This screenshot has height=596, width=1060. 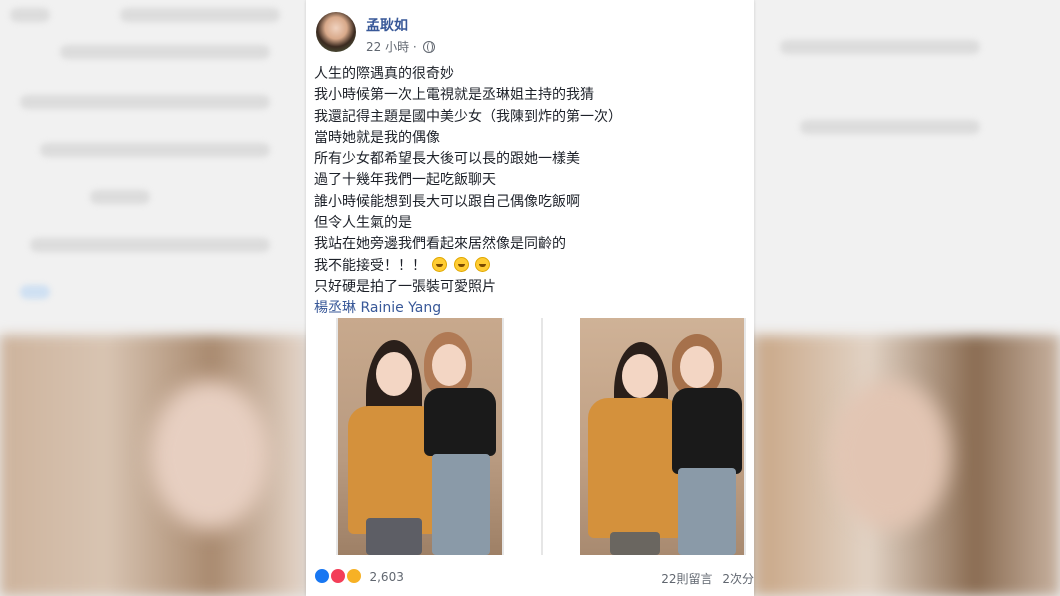 I want to click on engagement-counts: 22則留言 2次分, so click(x=707, y=578).